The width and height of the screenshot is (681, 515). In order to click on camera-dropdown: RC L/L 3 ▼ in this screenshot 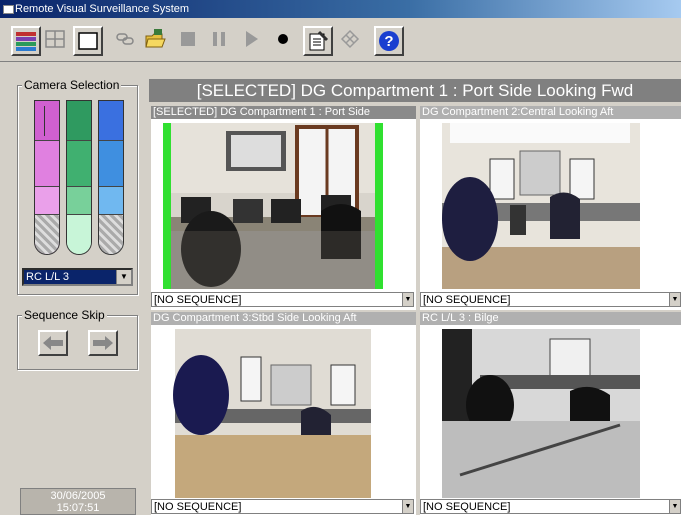, I will do `click(77, 277)`.